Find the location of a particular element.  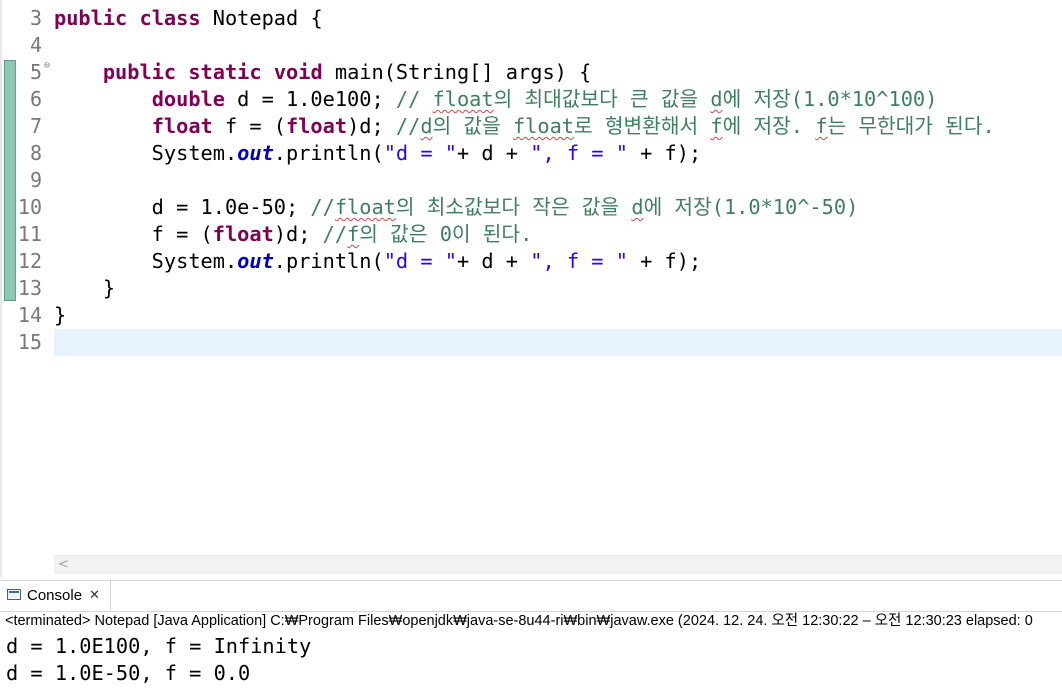

code-line: public class Notepad { is located at coordinates (558, 18).